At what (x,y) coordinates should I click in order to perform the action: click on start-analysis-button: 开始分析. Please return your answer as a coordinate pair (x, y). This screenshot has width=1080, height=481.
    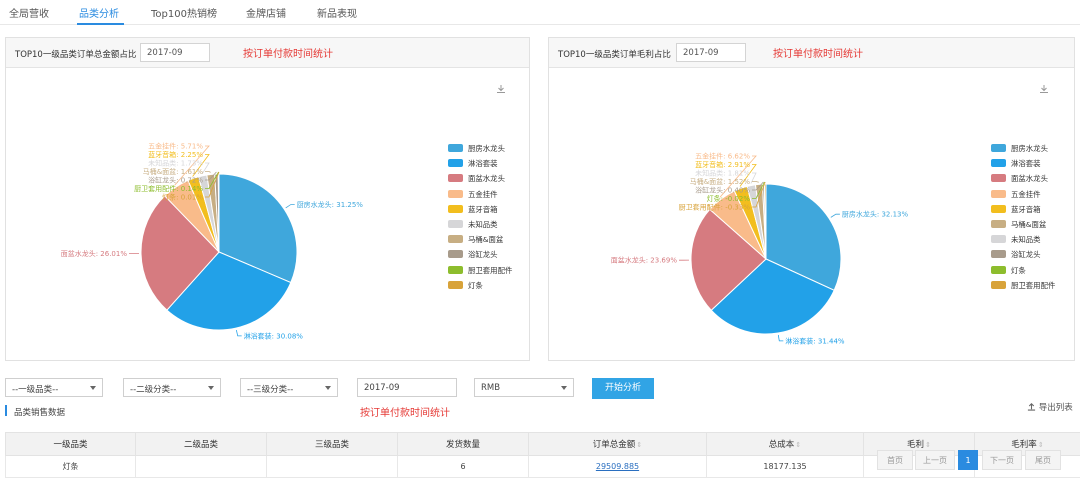
    Looking at the image, I should click on (623, 388).